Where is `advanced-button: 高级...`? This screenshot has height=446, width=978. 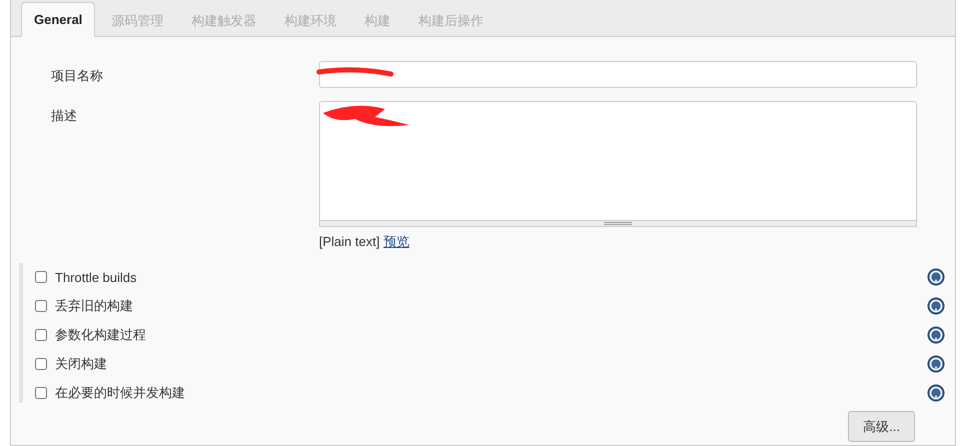
advanced-button: 高级... is located at coordinates (881, 426).